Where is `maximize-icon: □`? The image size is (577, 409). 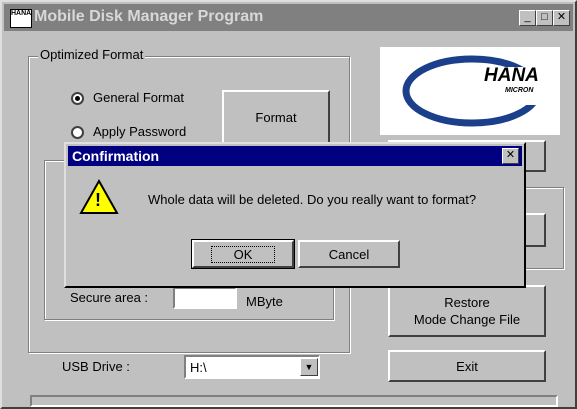 maximize-icon: □ is located at coordinates (544, 17).